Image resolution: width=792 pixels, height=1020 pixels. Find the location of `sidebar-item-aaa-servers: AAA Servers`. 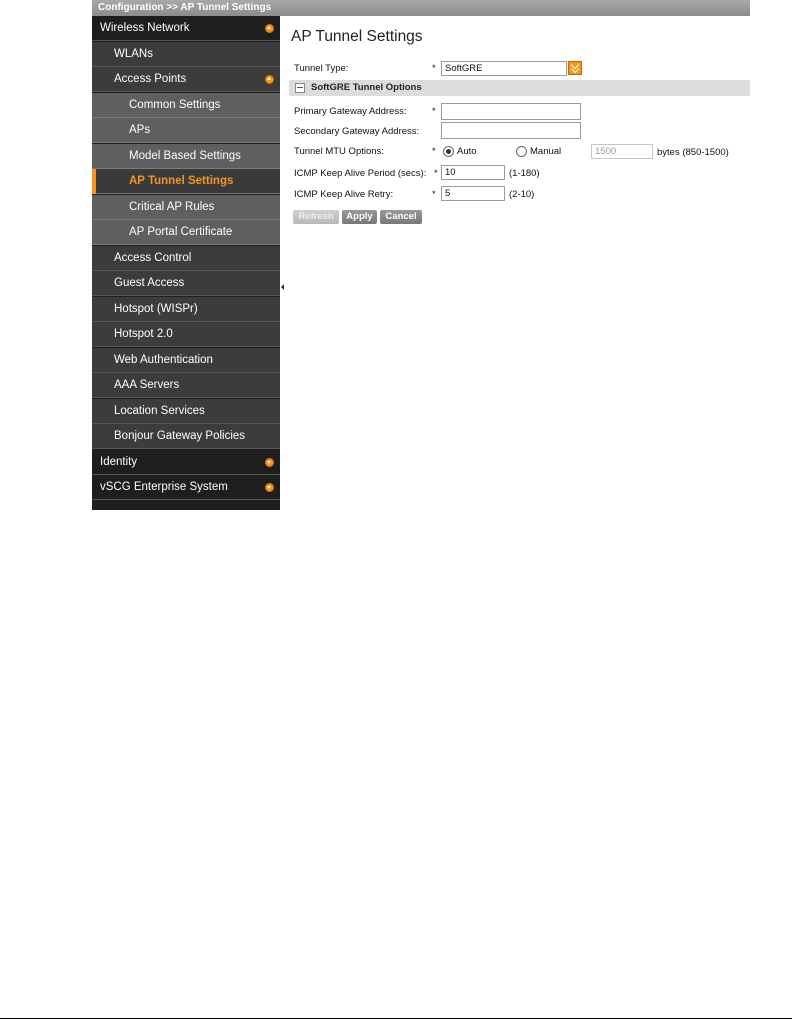

sidebar-item-aaa-servers: AAA Servers is located at coordinates (186, 385).